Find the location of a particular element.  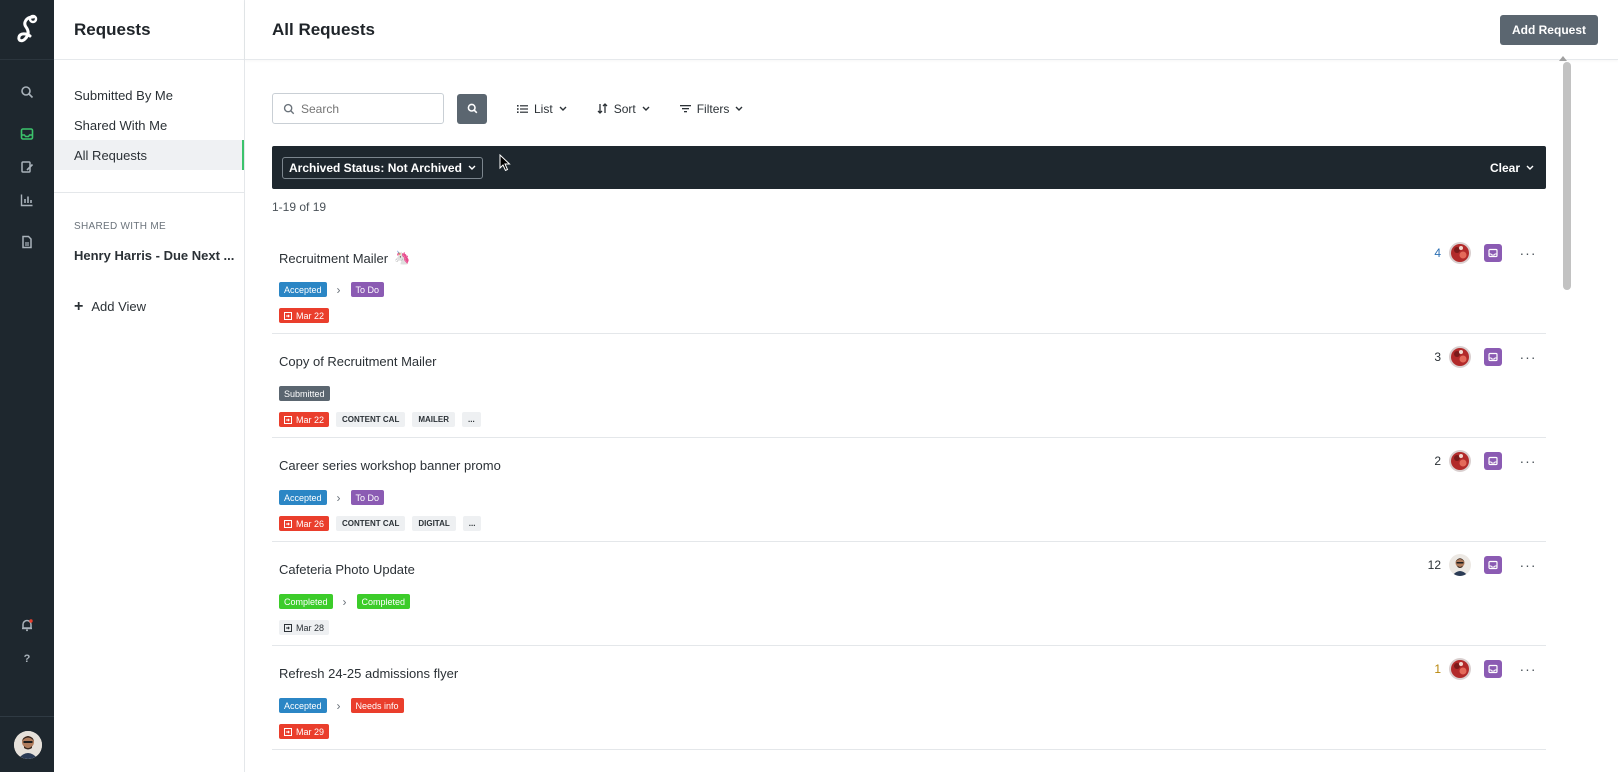

document-icon is located at coordinates (27, 242).